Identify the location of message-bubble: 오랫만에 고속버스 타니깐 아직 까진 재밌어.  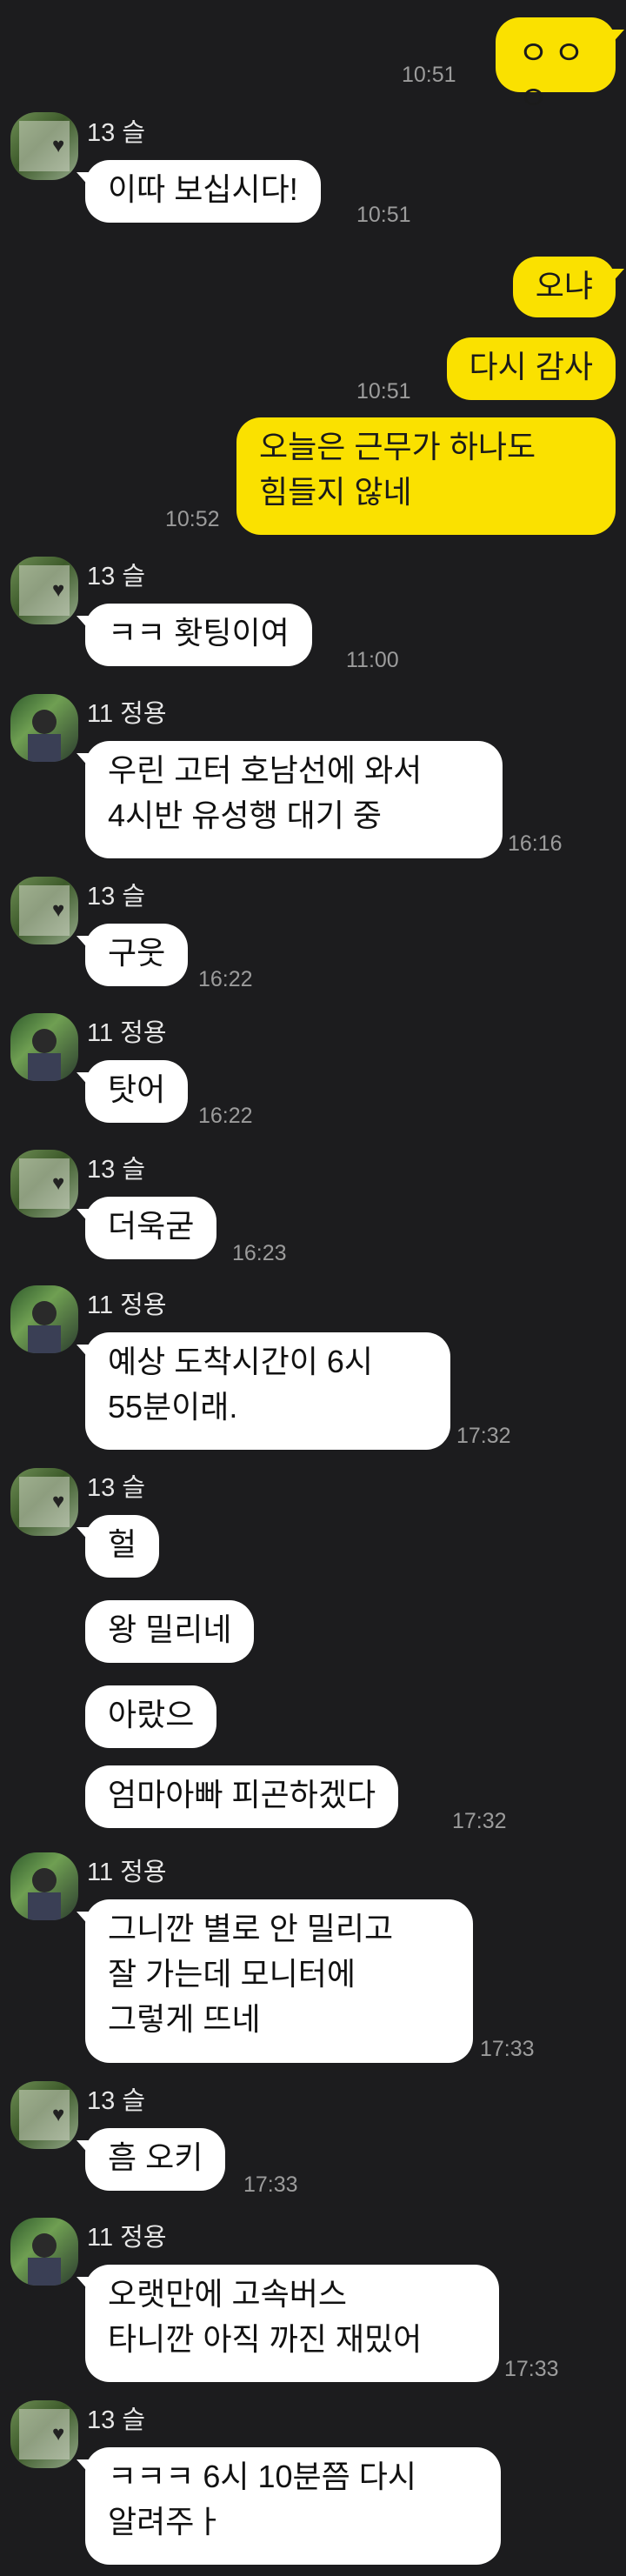
(288, 2323).